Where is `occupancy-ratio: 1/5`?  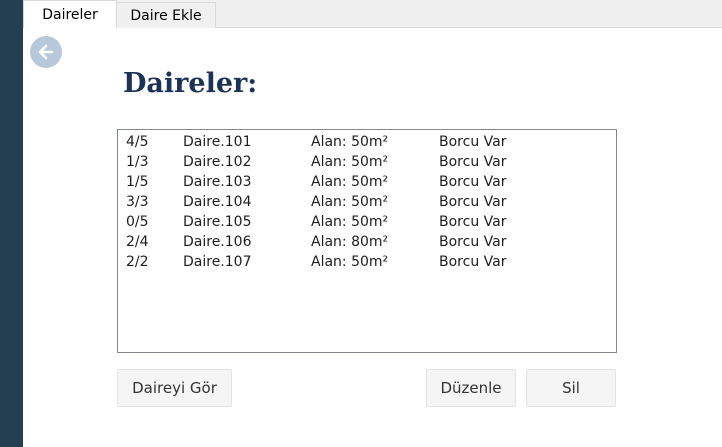 occupancy-ratio: 1/5 is located at coordinates (137, 182).